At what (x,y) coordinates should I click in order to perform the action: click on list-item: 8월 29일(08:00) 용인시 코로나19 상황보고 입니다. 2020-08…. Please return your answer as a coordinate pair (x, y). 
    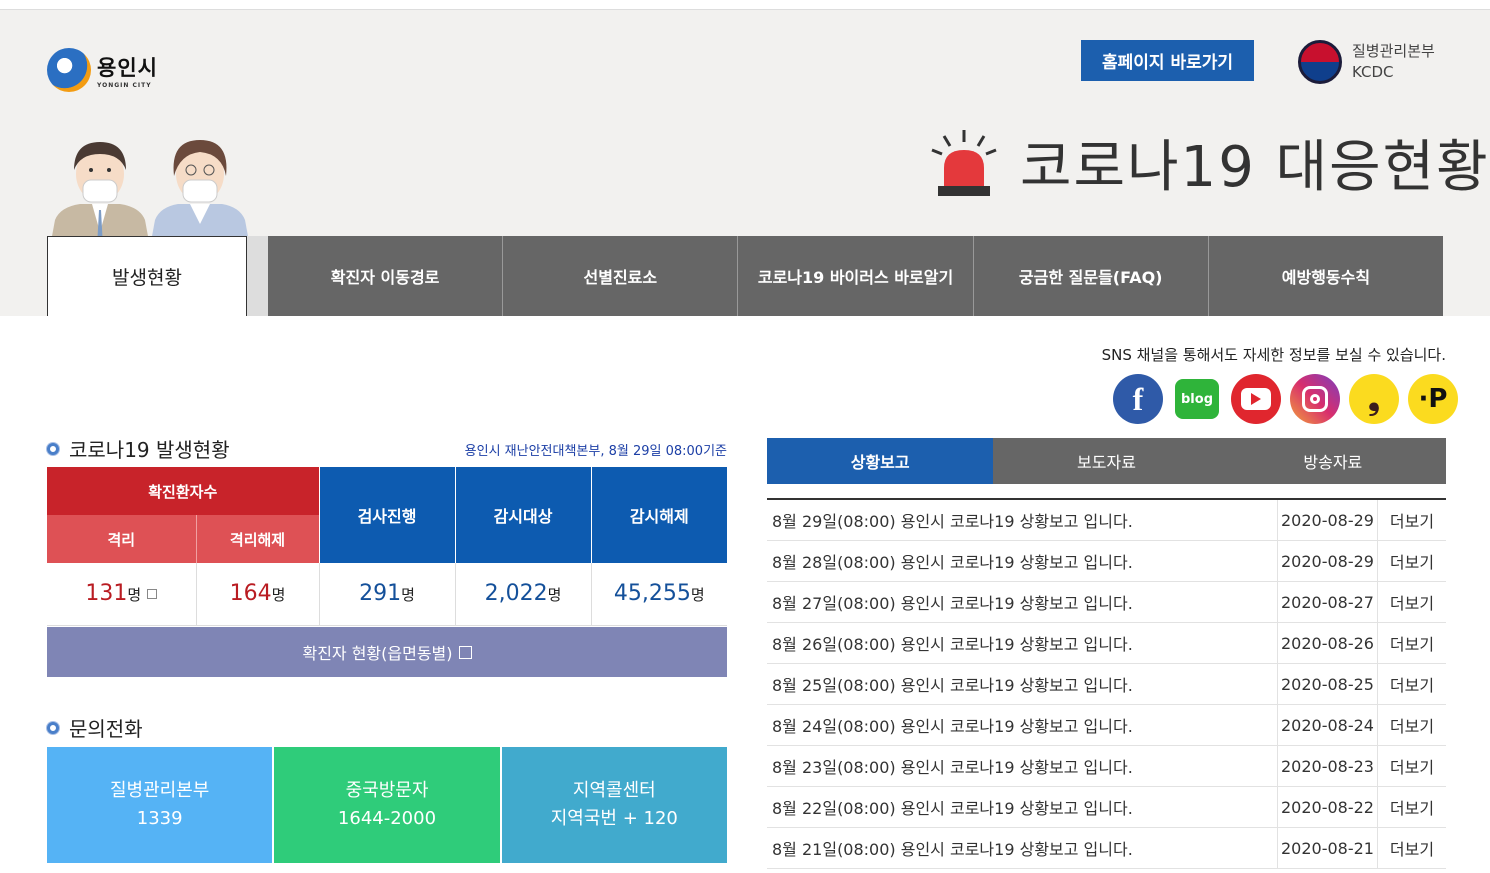
    Looking at the image, I should click on (1106, 520).